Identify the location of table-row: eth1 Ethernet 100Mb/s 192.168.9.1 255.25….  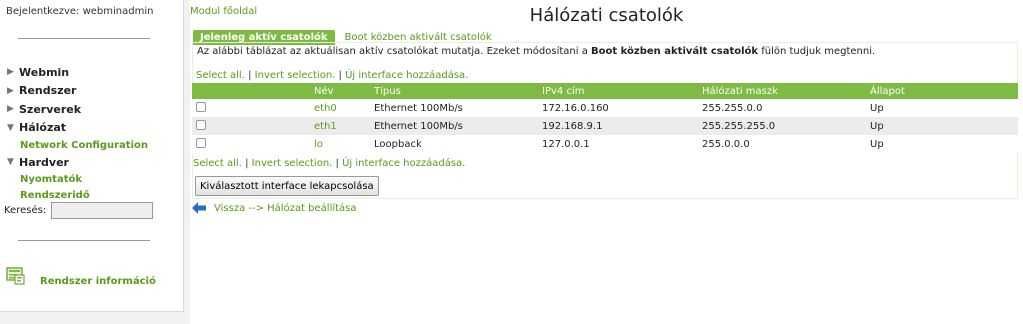
(605, 126).